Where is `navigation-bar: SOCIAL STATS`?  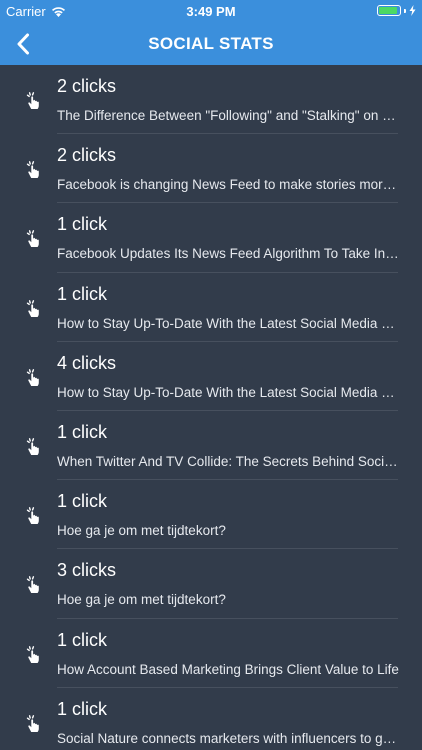 navigation-bar: SOCIAL STATS is located at coordinates (211, 43).